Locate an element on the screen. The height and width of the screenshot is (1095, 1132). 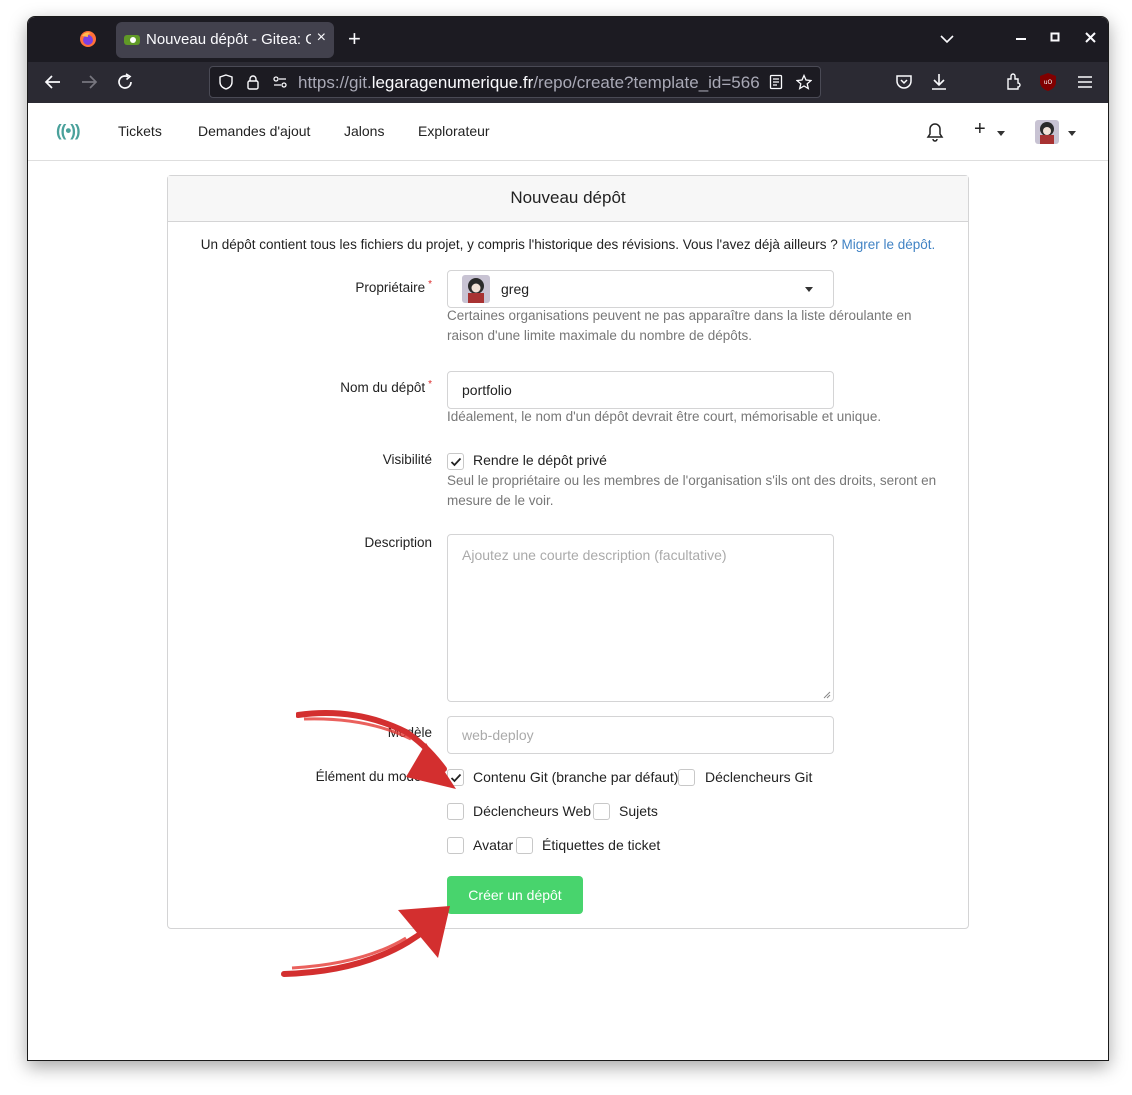
owner-avatar is located at coordinates (476, 289).